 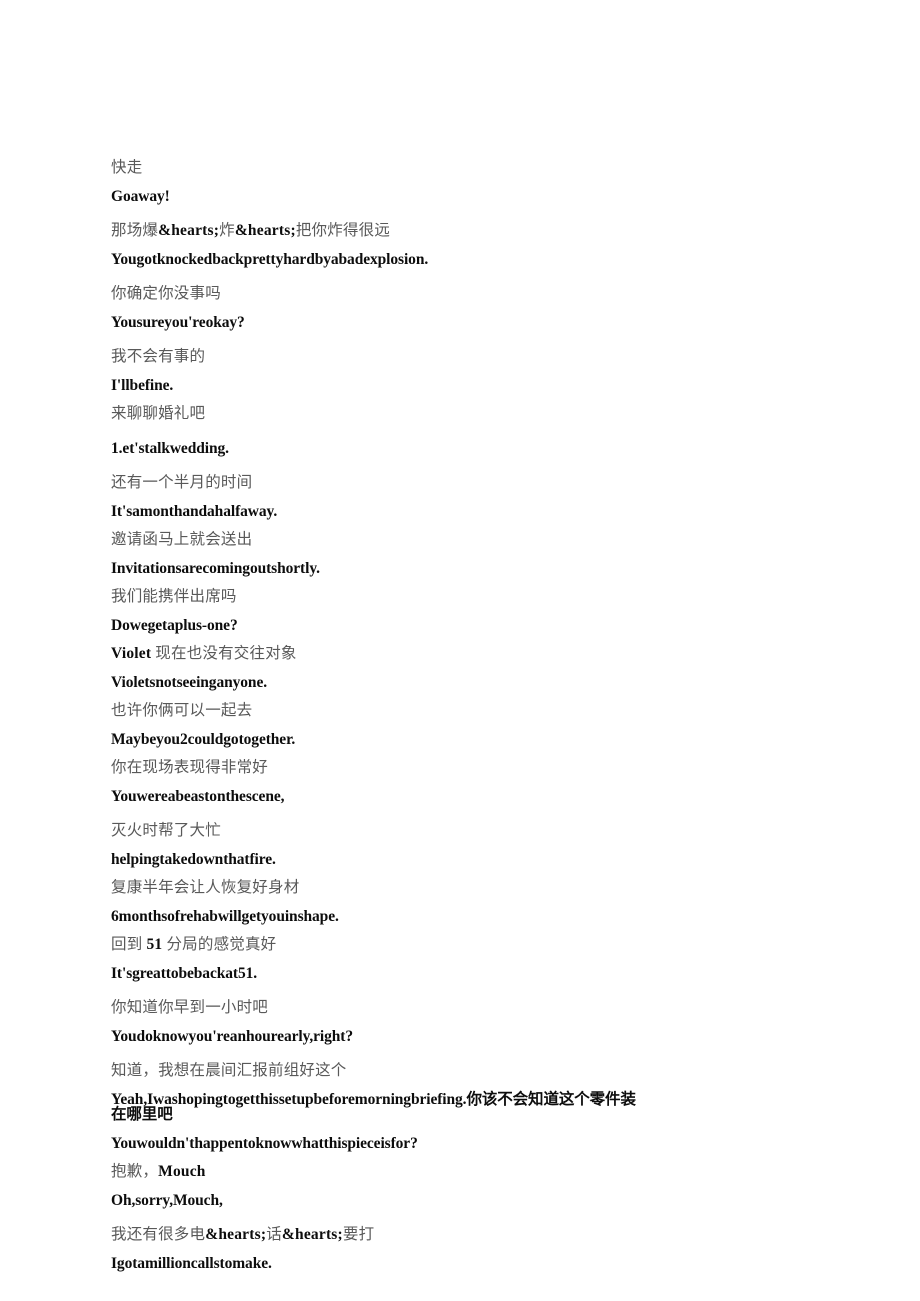 I want to click on subtitle-line-source: 回到 51 分局的感觉真好, so click(x=194, y=944).